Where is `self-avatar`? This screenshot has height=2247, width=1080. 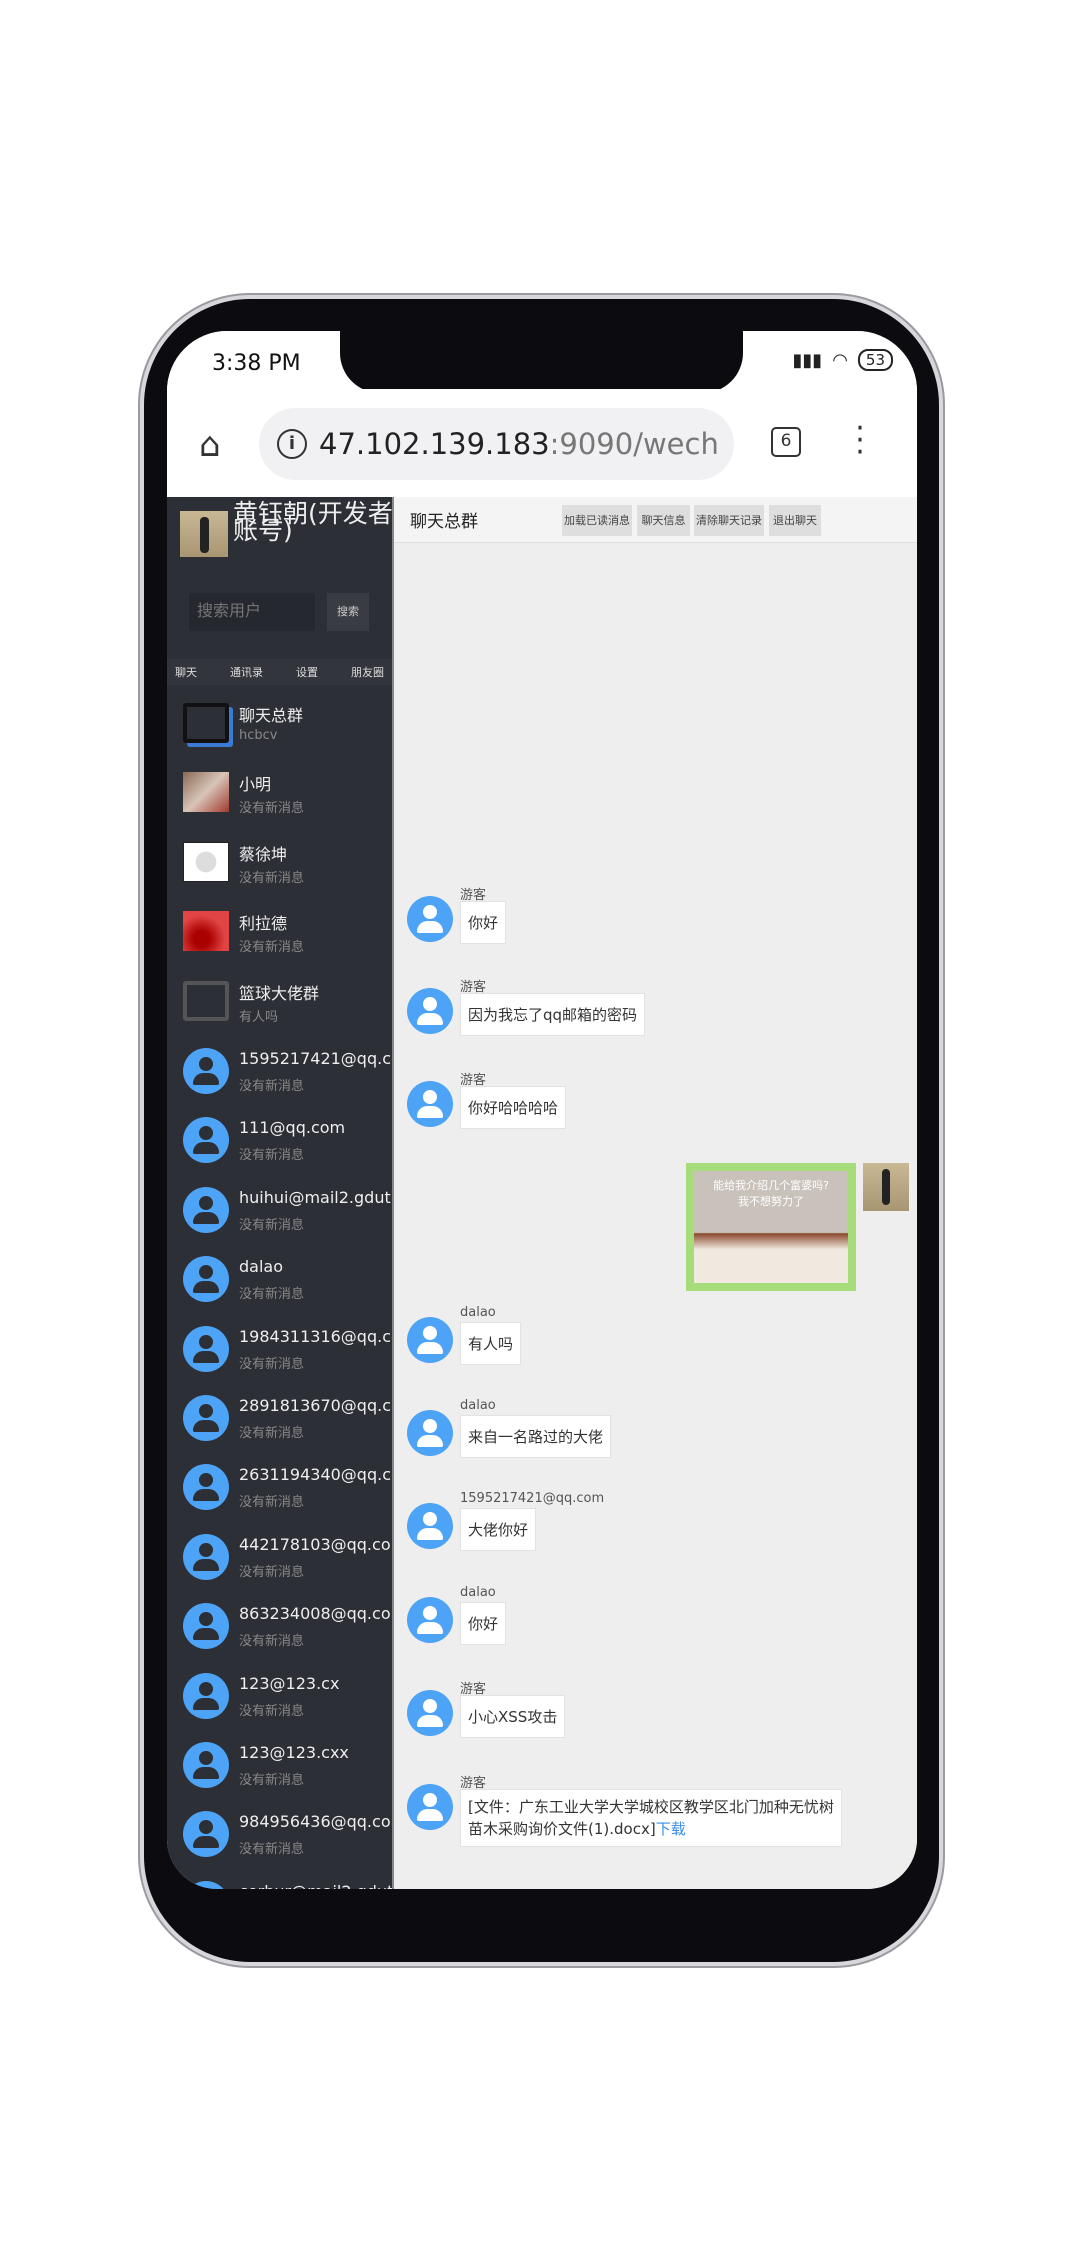
self-avatar is located at coordinates (886, 1187).